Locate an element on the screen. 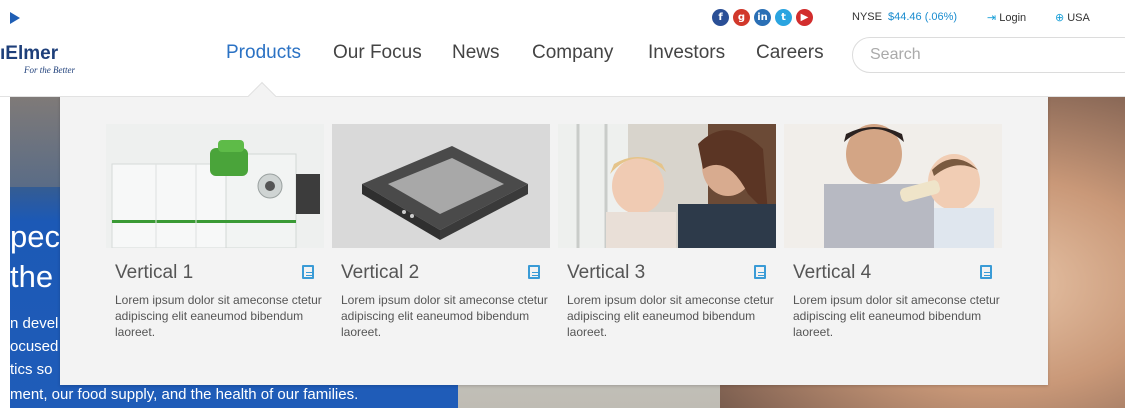 Image resolution: width=1125 pixels, height=408 pixels. logo-tagline: For the Better is located at coordinates (49, 70).